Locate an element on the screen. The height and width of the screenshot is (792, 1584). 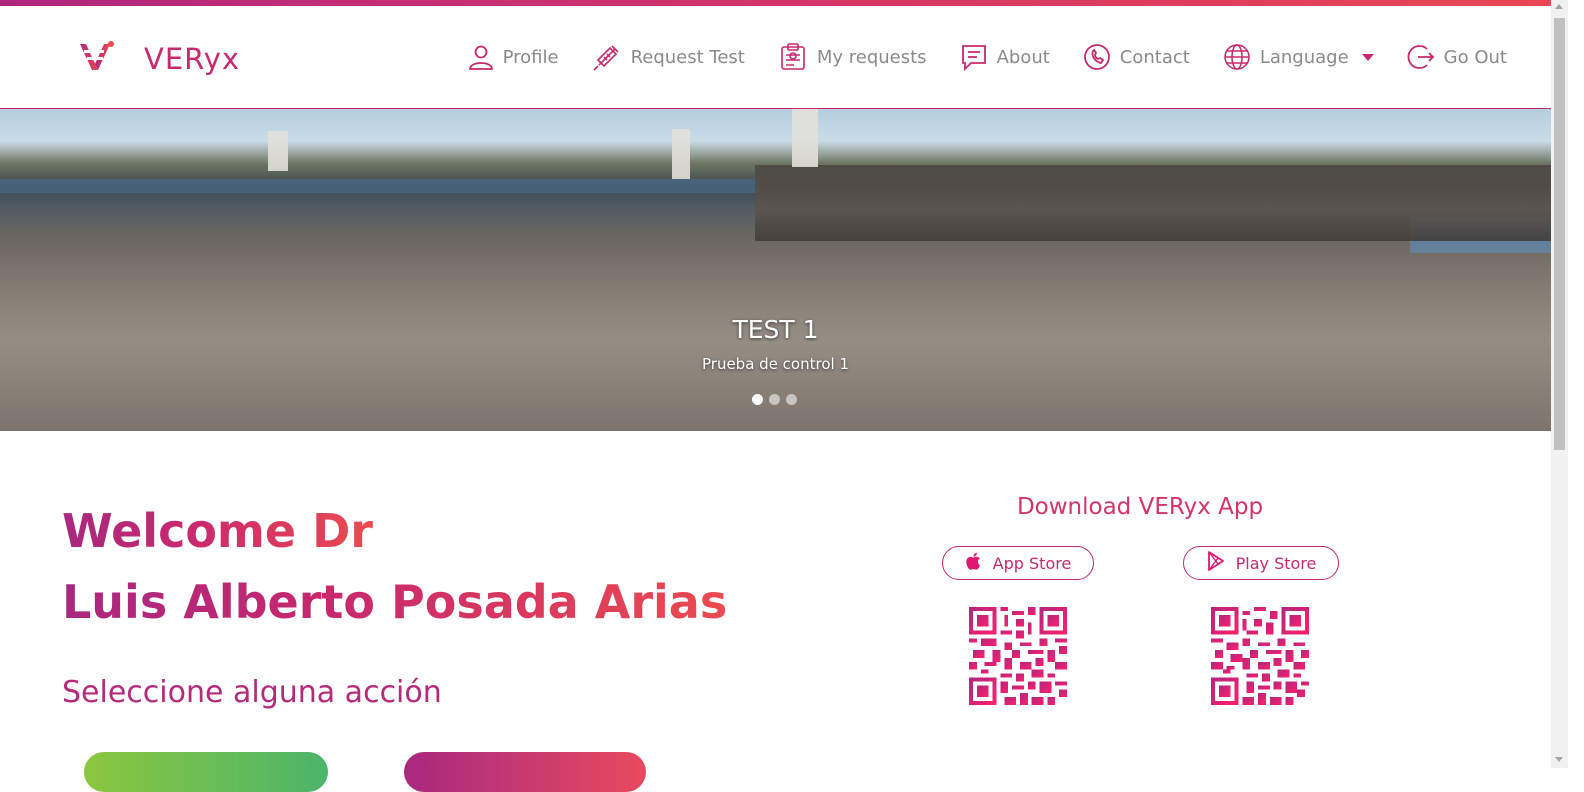
welcome-heading: Welcome Dr is located at coordinates (217, 531).